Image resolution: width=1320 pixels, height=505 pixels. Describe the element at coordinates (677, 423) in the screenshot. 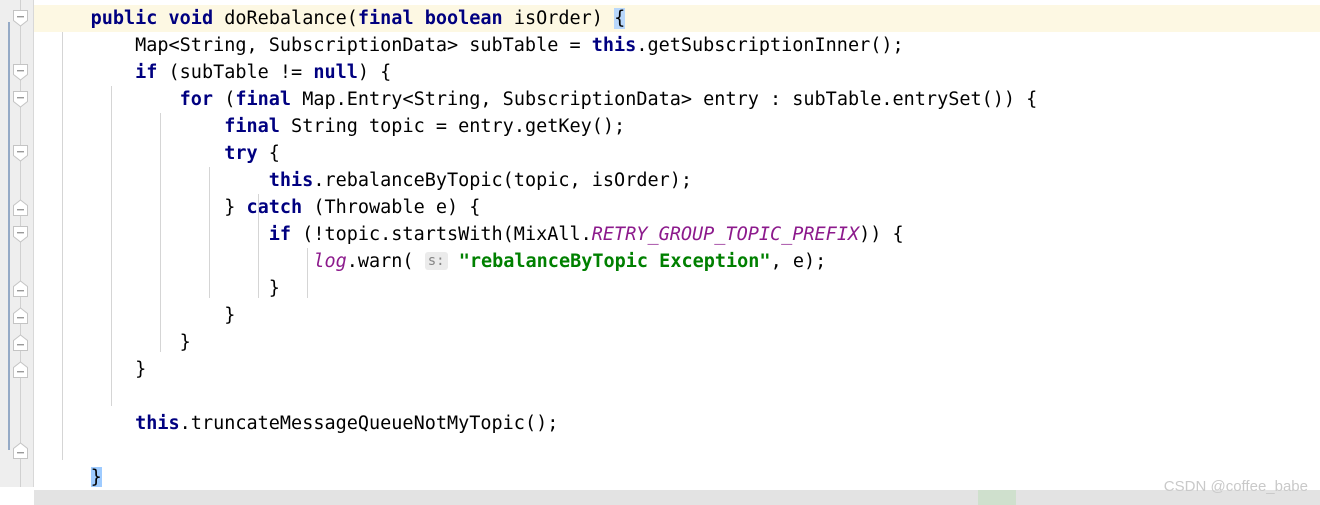

I see `code-line: this.truncateMessageQueueNotMyTopic();` at that location.